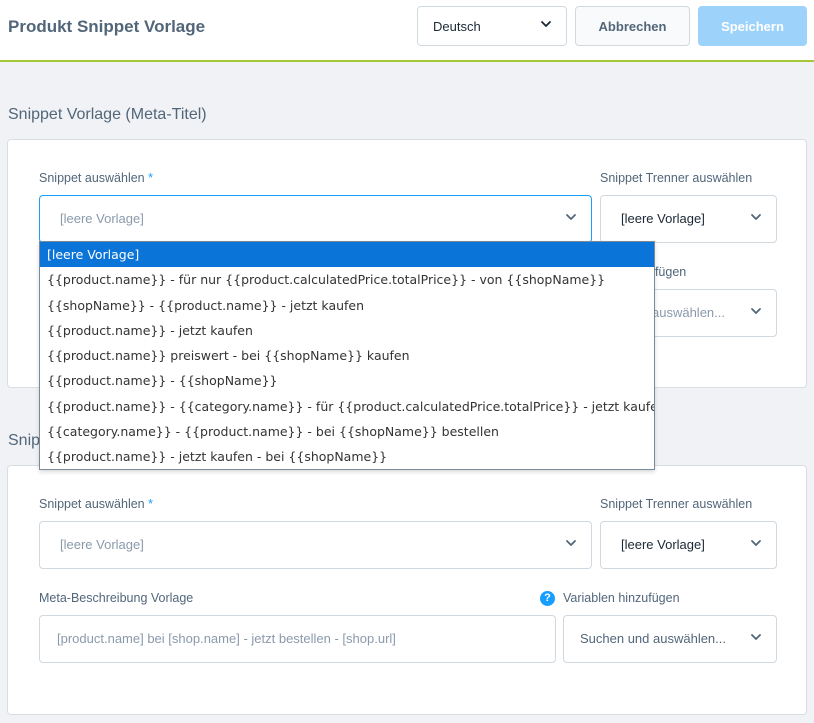 This screenshot has width=814, height=723. Describe the element at coordinates (621, 598) in the screenshot. I see `variables-label: Variablen hinzufügen` at that location.